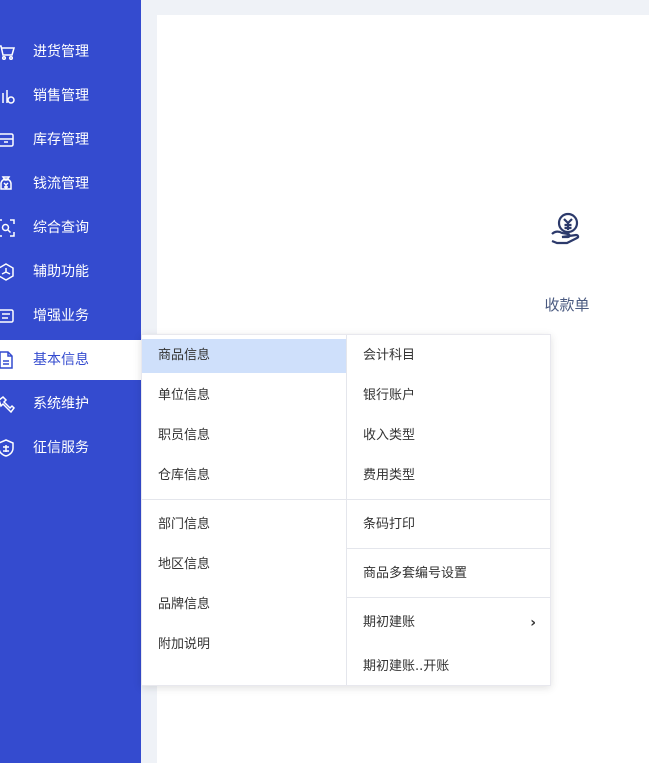 This screenshot has width=649, height=763. I want to click on money-bag-icon, so click(7, 184).